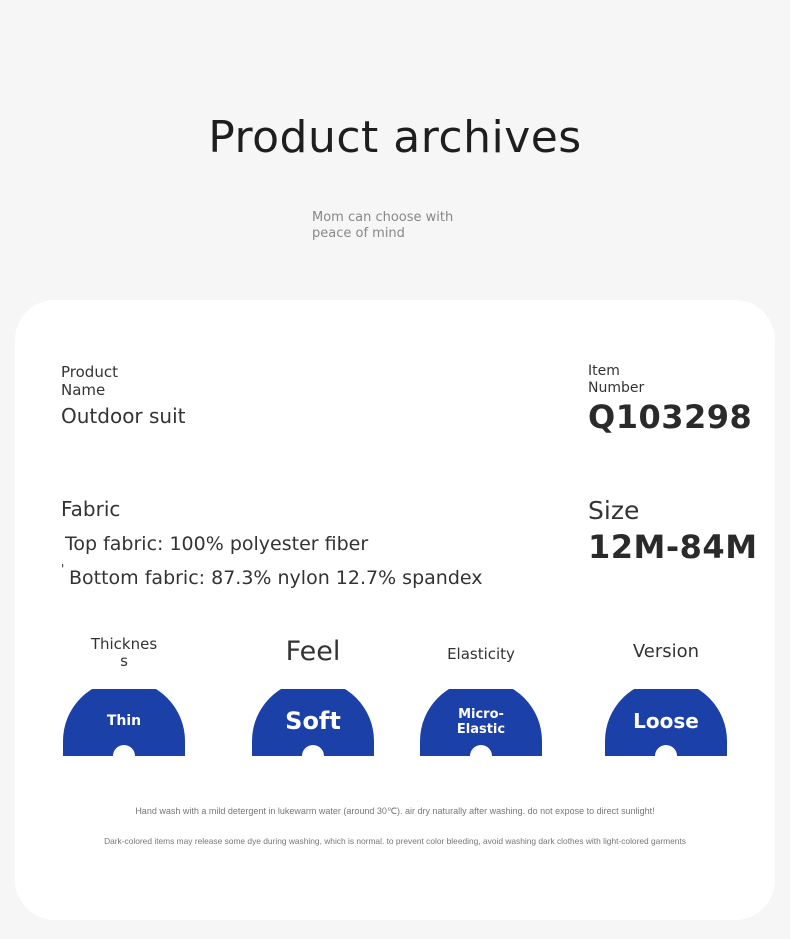  What do you see at coordinates (481, 654) in the screenshot?
I see `attr-label-elasticity: Elasticity` at bounding box center [481, 654].